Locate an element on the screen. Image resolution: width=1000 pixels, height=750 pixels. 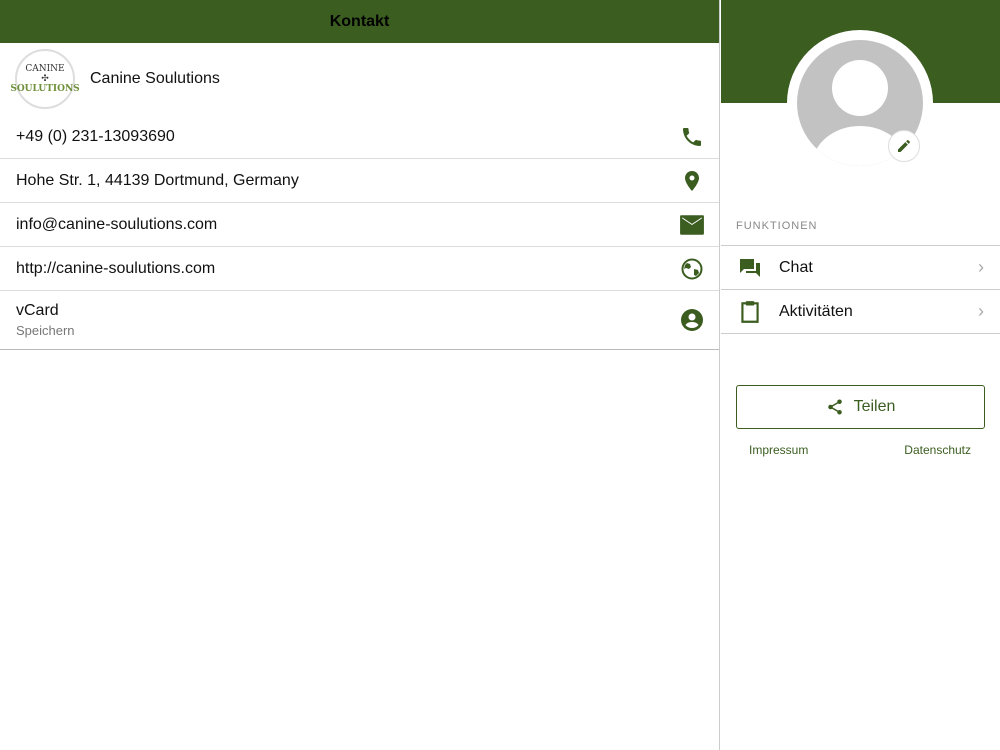
menu-item-label: Chat is located at coordinates (796, 267).